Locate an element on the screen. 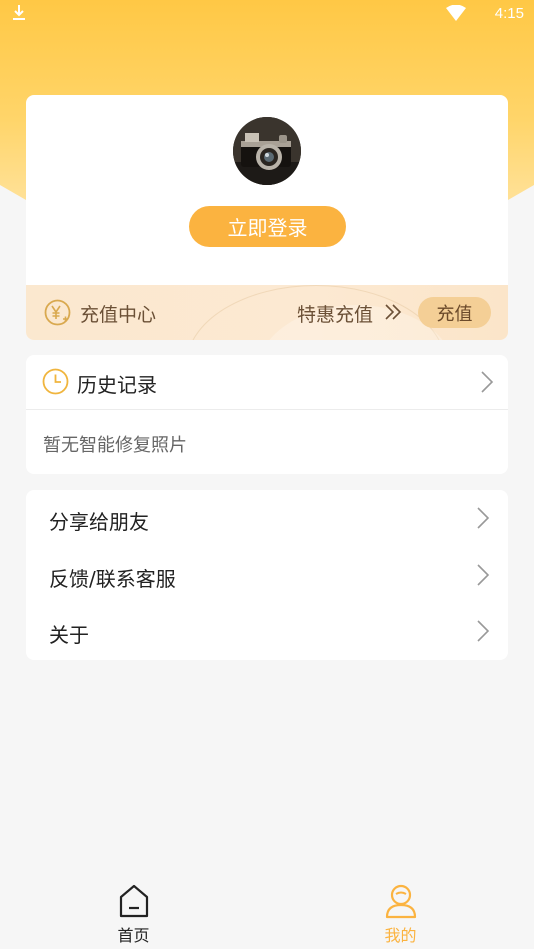 The image size is (534, 949). yen-coin-icon is located at coordinates (57, 312).